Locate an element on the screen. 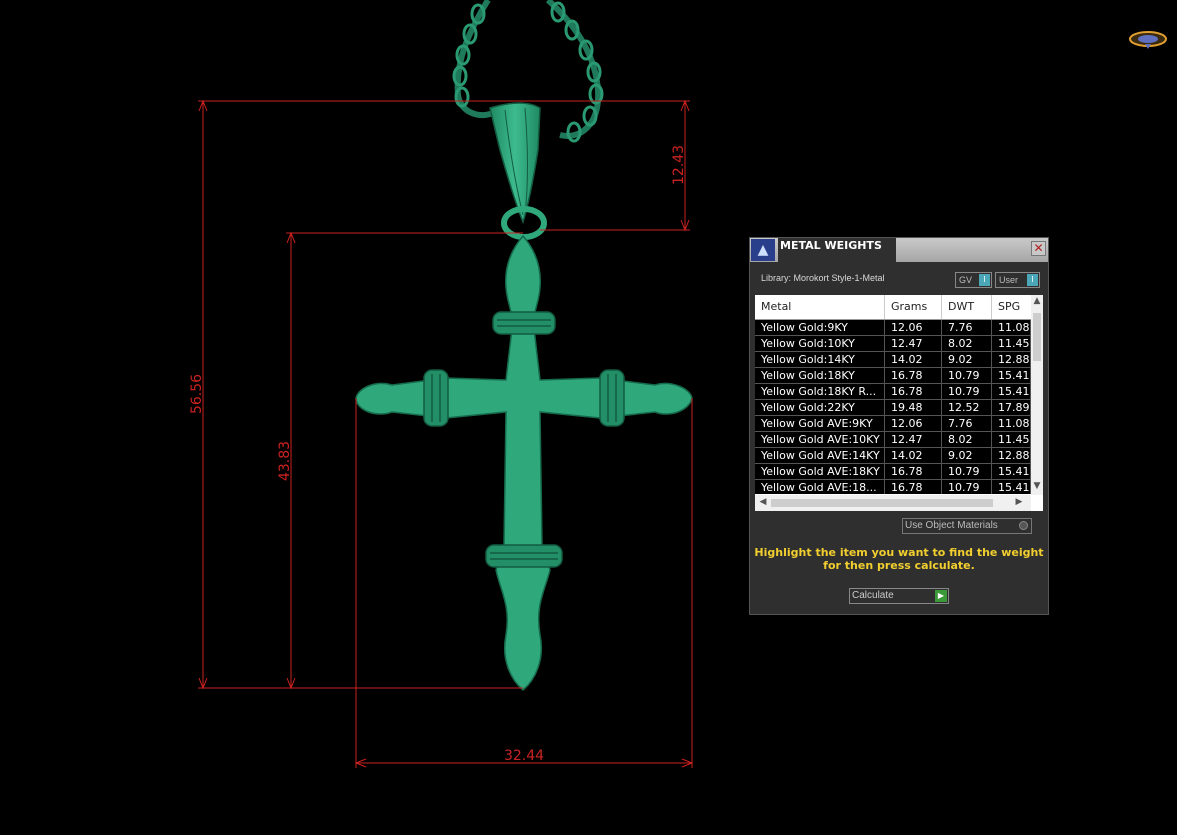 This screenshot has width=1177, height=835. table-row: Yellow Gold:18KY 16.78 10.79 15.41 is located at coordinates (893, 376).